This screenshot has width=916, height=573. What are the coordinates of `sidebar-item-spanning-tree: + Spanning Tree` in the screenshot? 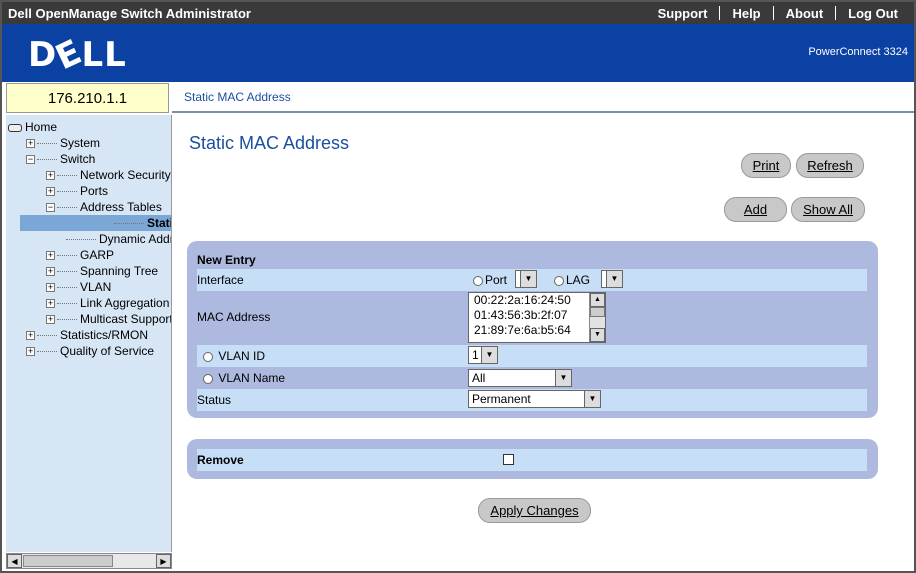 It's located at (82, 271).